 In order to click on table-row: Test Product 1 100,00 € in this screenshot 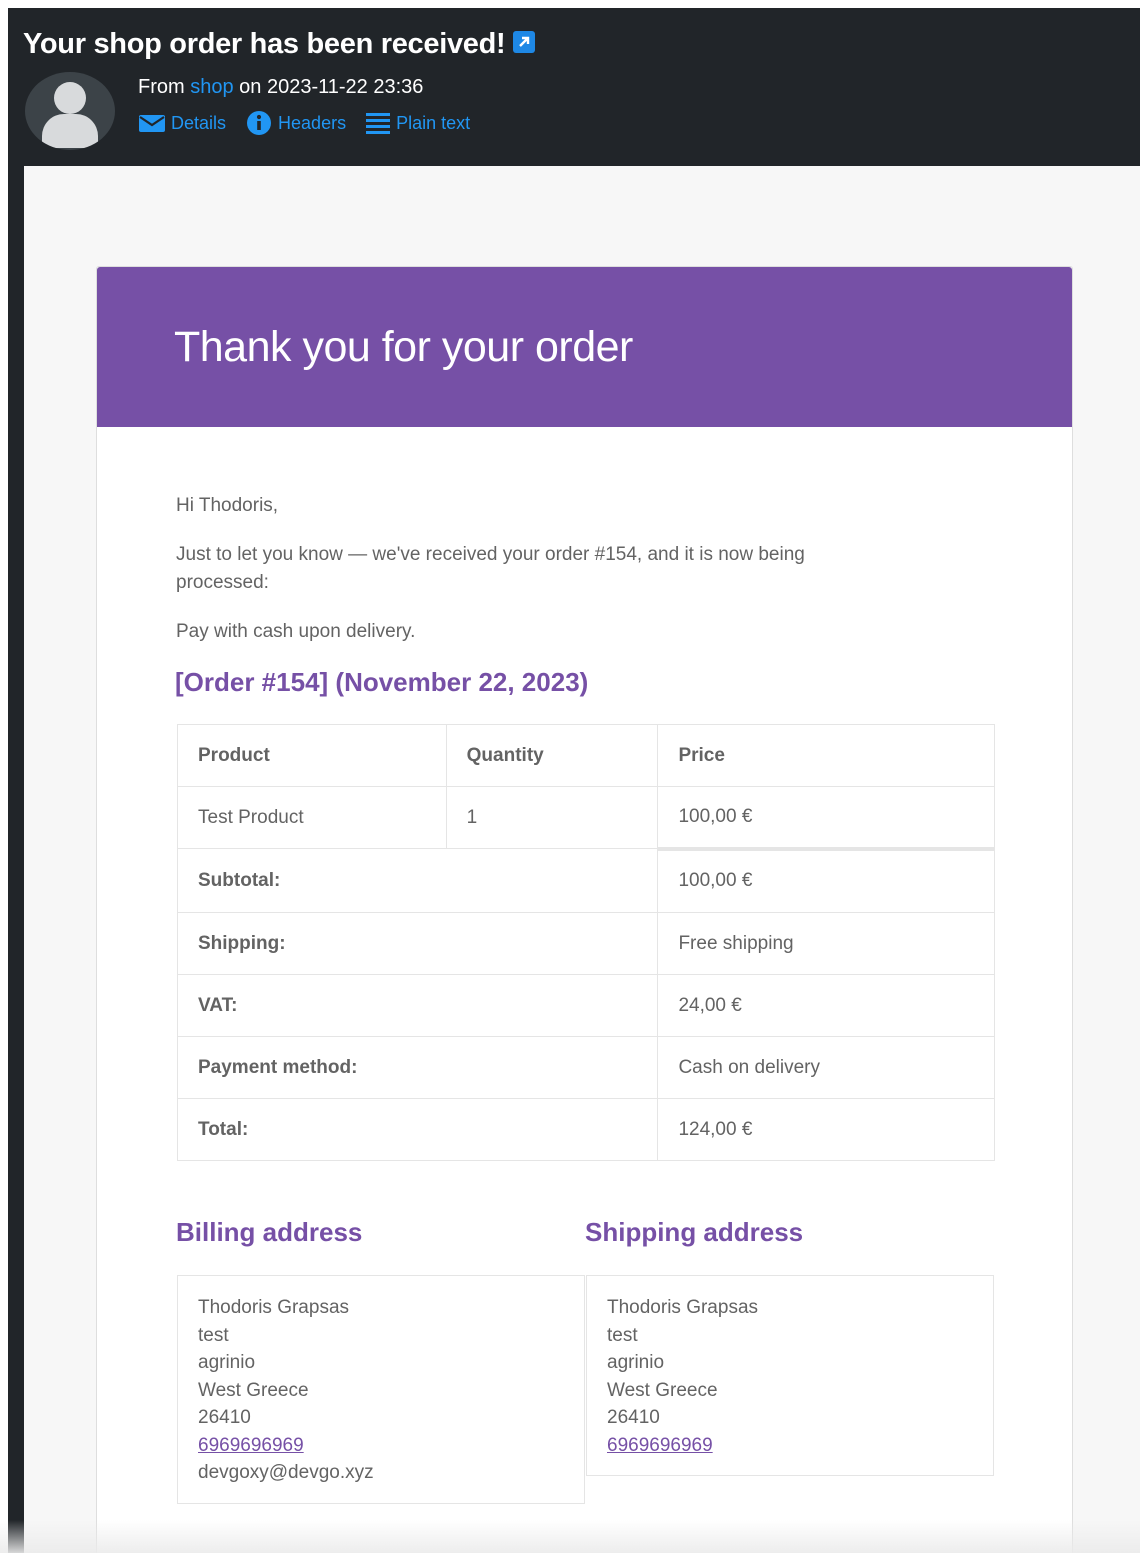, I will do `click(586, 817)`.